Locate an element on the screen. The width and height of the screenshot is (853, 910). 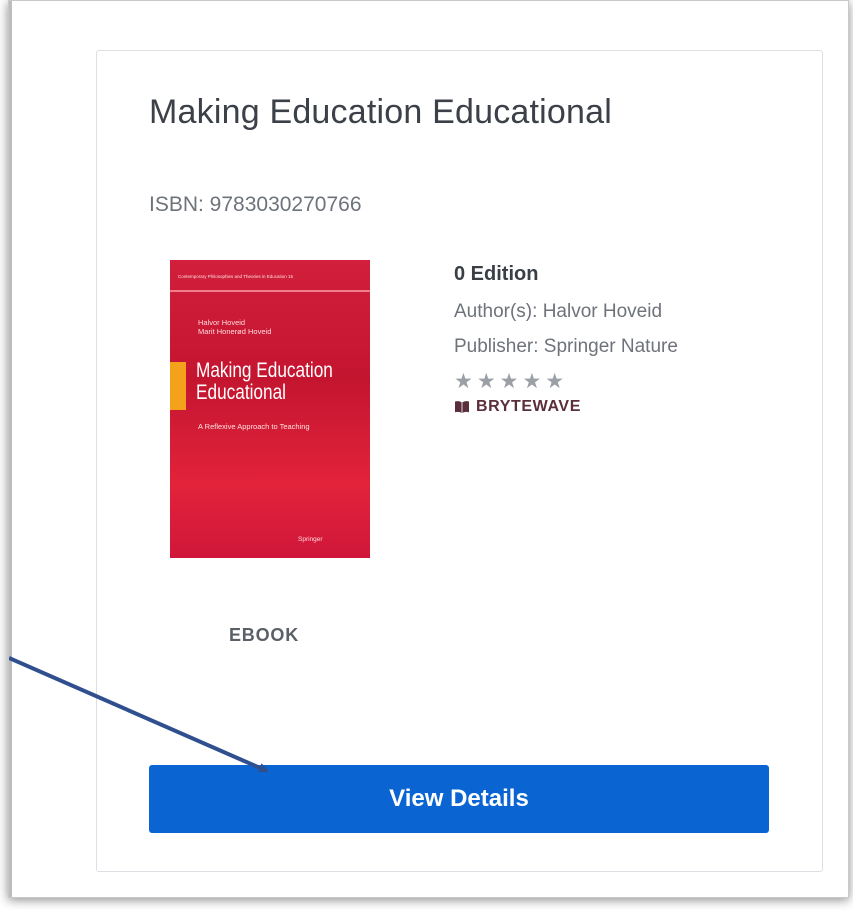
author-value: Halvor Hoveid is located at coordinates (602, 311).